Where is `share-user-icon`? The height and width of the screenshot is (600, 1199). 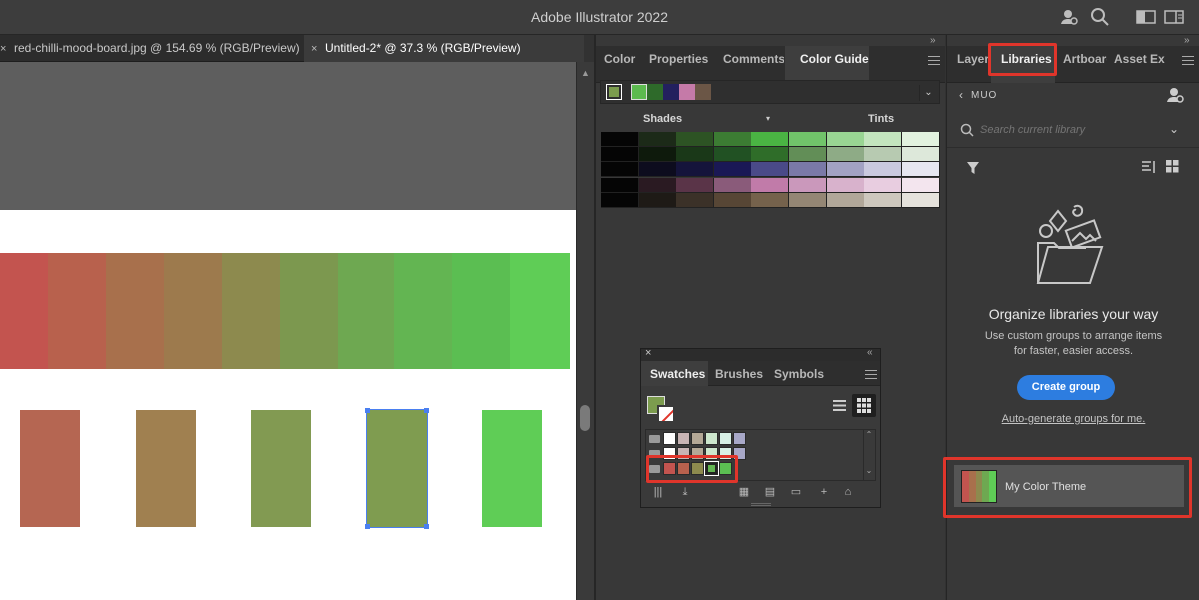
share-user-icon is located at coordinates (1070, 17).